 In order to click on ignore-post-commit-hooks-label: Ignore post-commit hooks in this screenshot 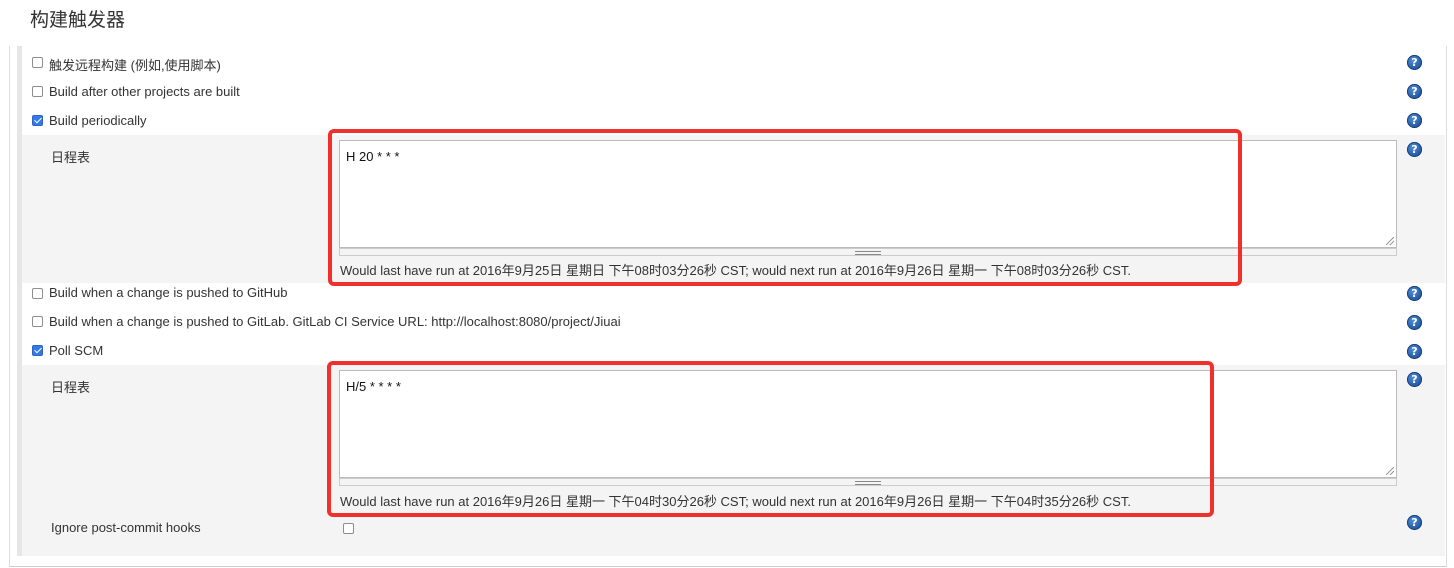, I will do `click(126, 527)`.